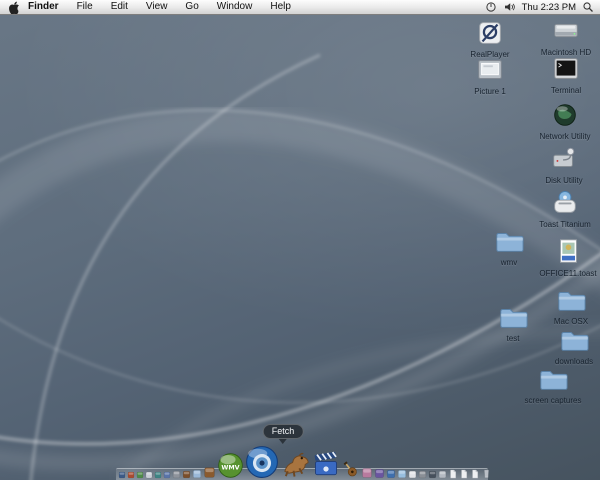 This screenshot has height=480, width=600. What do you see at coordinates (350, 469) in the screenshot?
I see `dock-garageband` at bounding box center [350, 469].